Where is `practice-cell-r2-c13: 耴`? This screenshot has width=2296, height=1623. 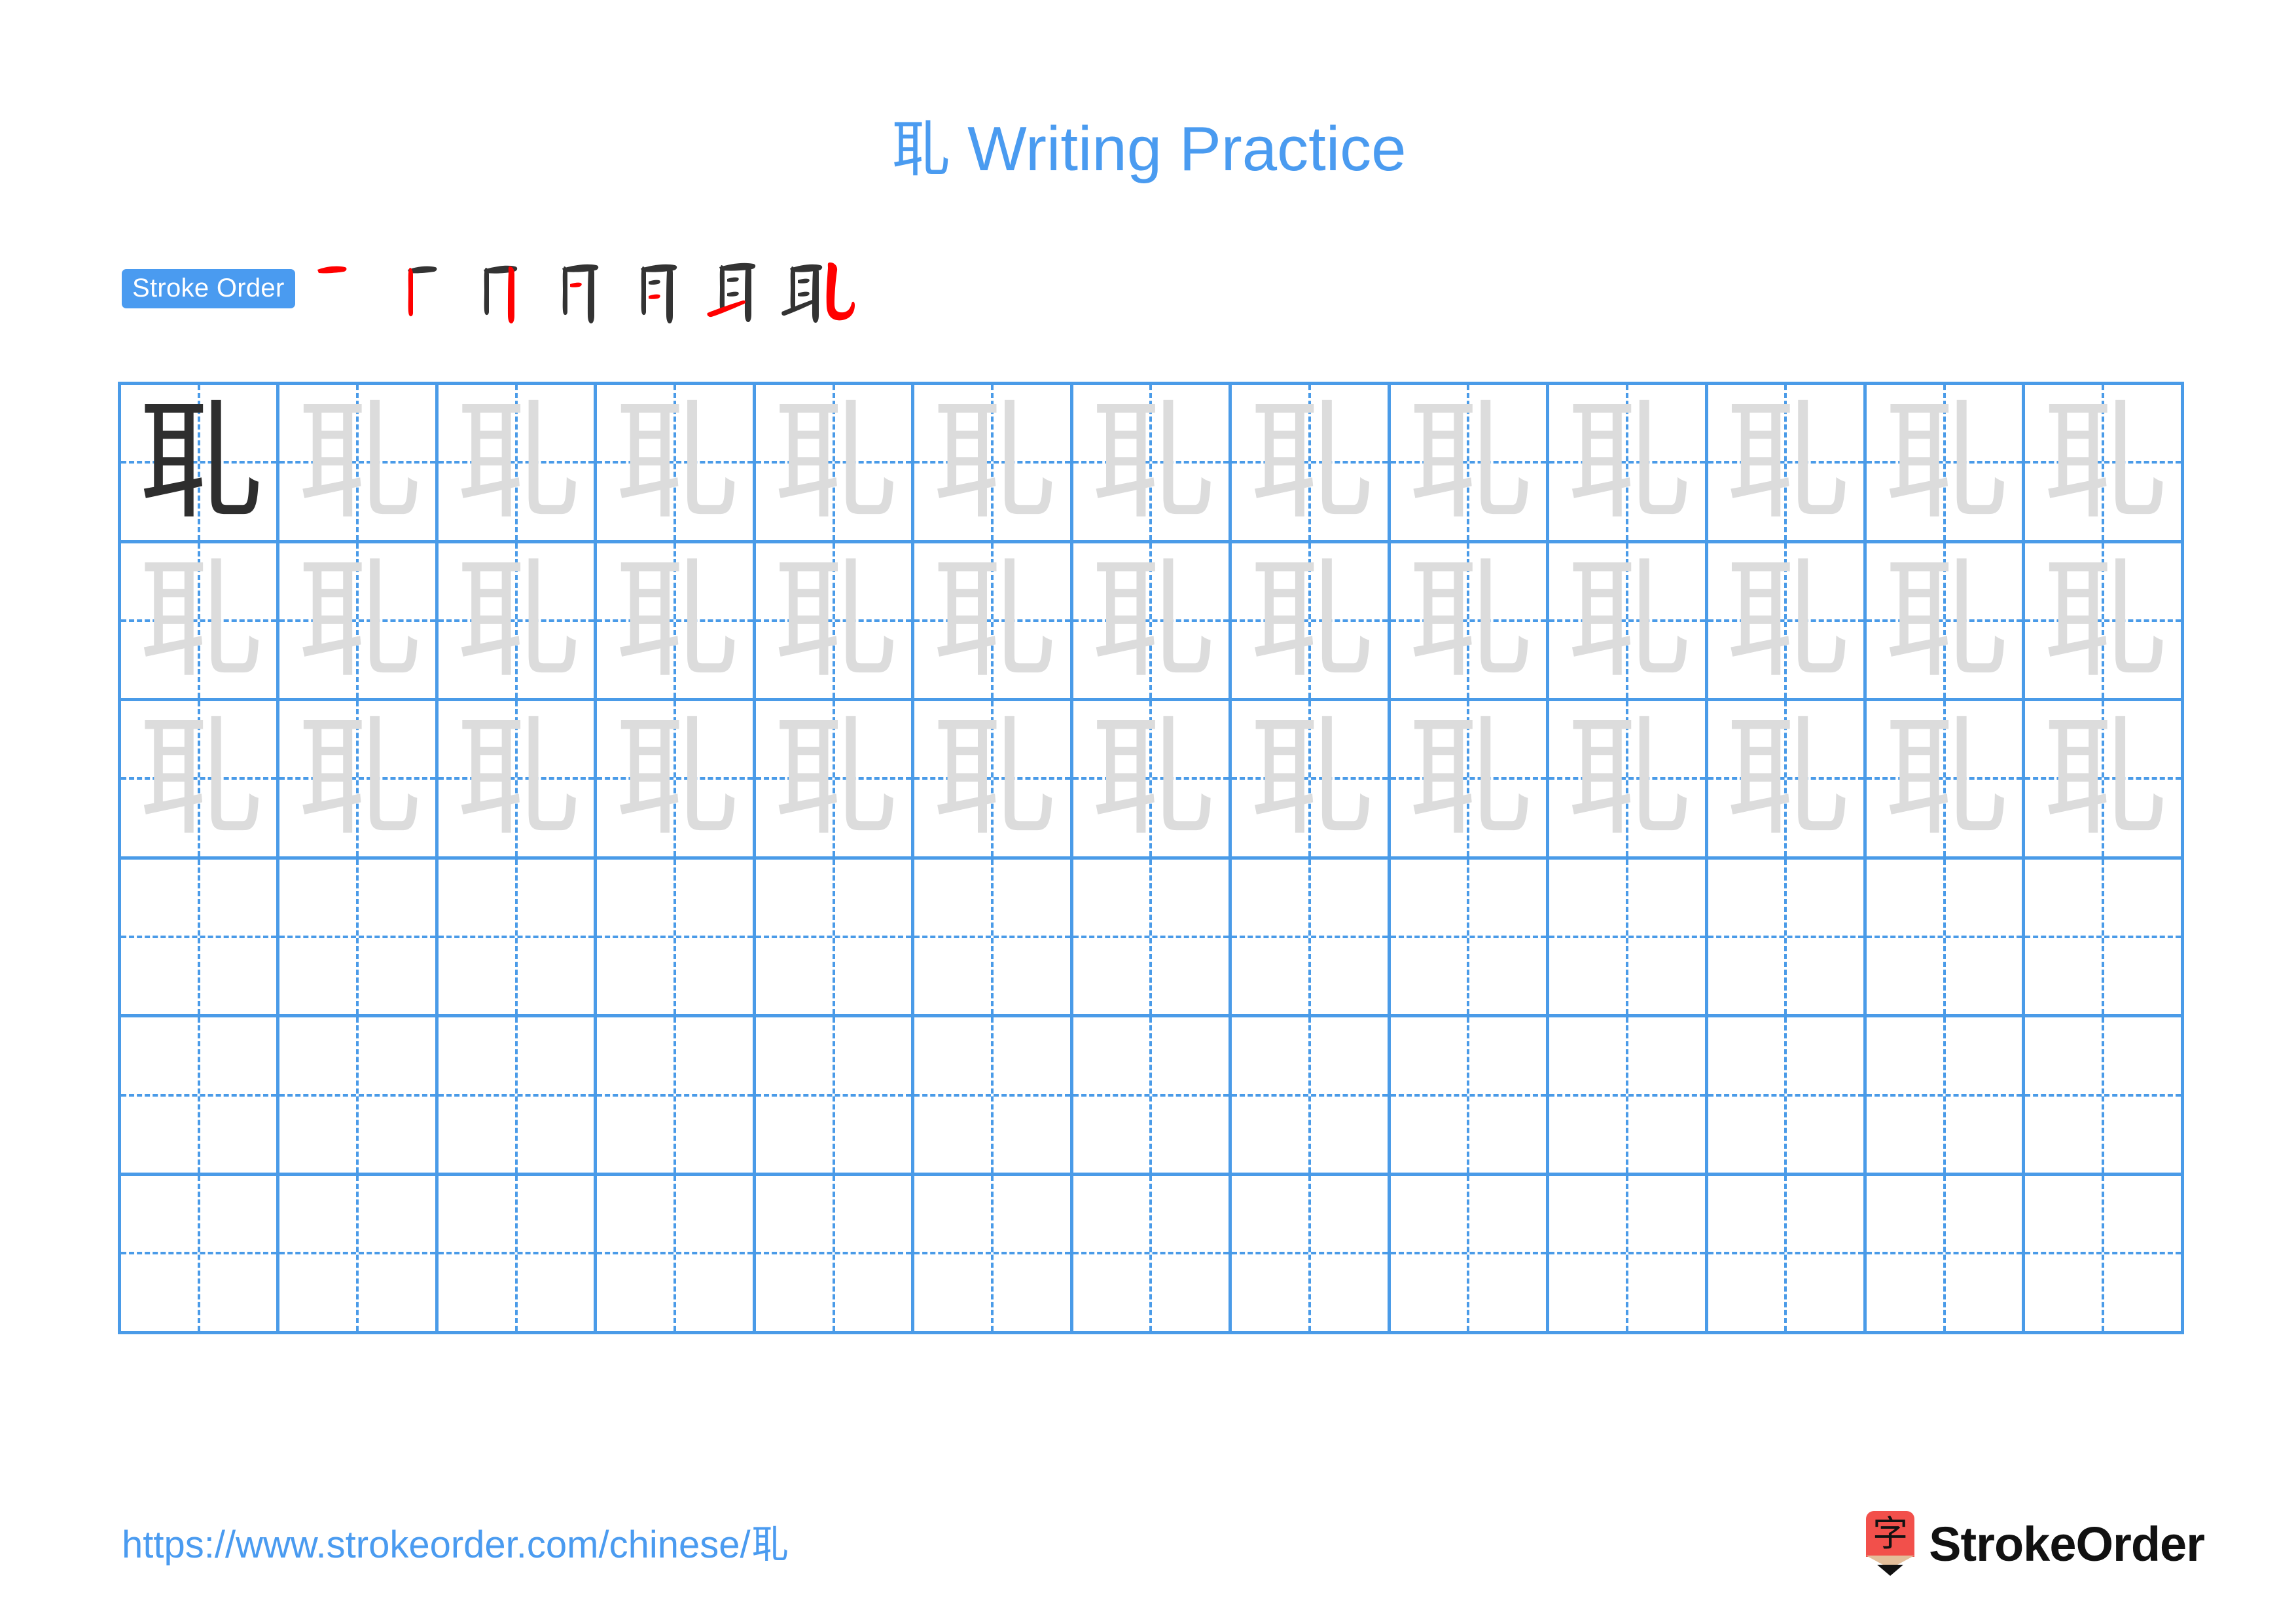 practice-cell-r2-c13: 耴 is located at coordinates (2104, 622).